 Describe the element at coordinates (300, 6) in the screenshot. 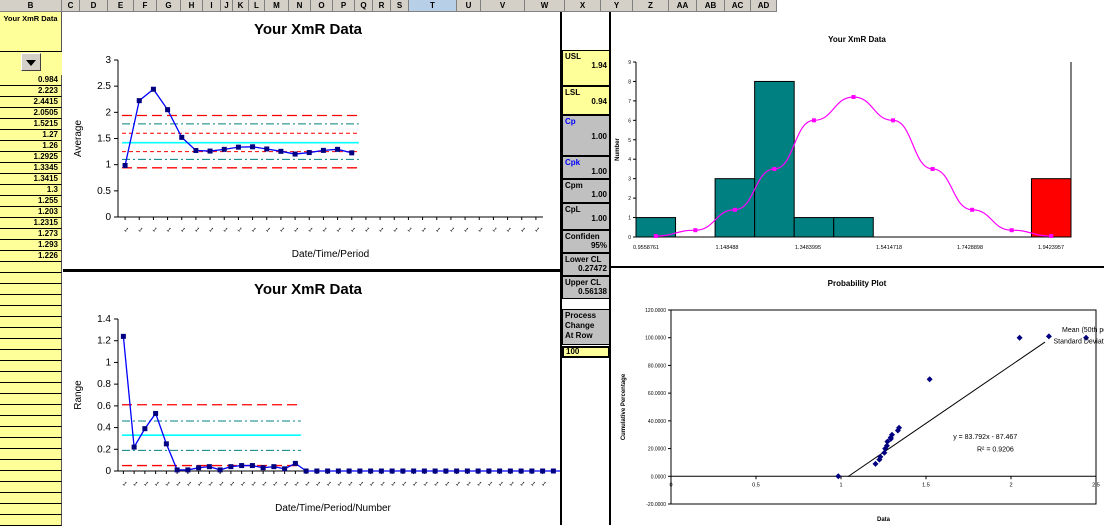

I see `column-header-n: N` at that location.